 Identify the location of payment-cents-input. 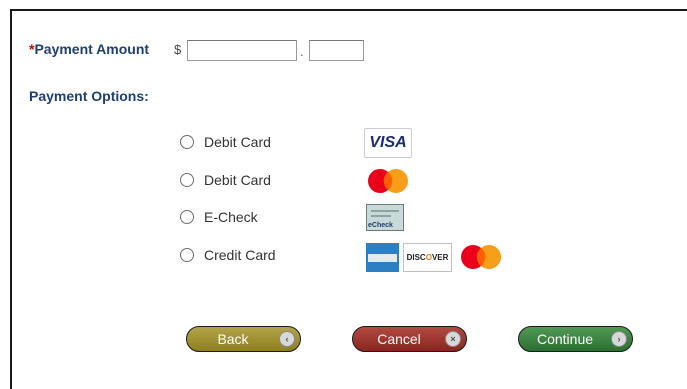
(336, 50).